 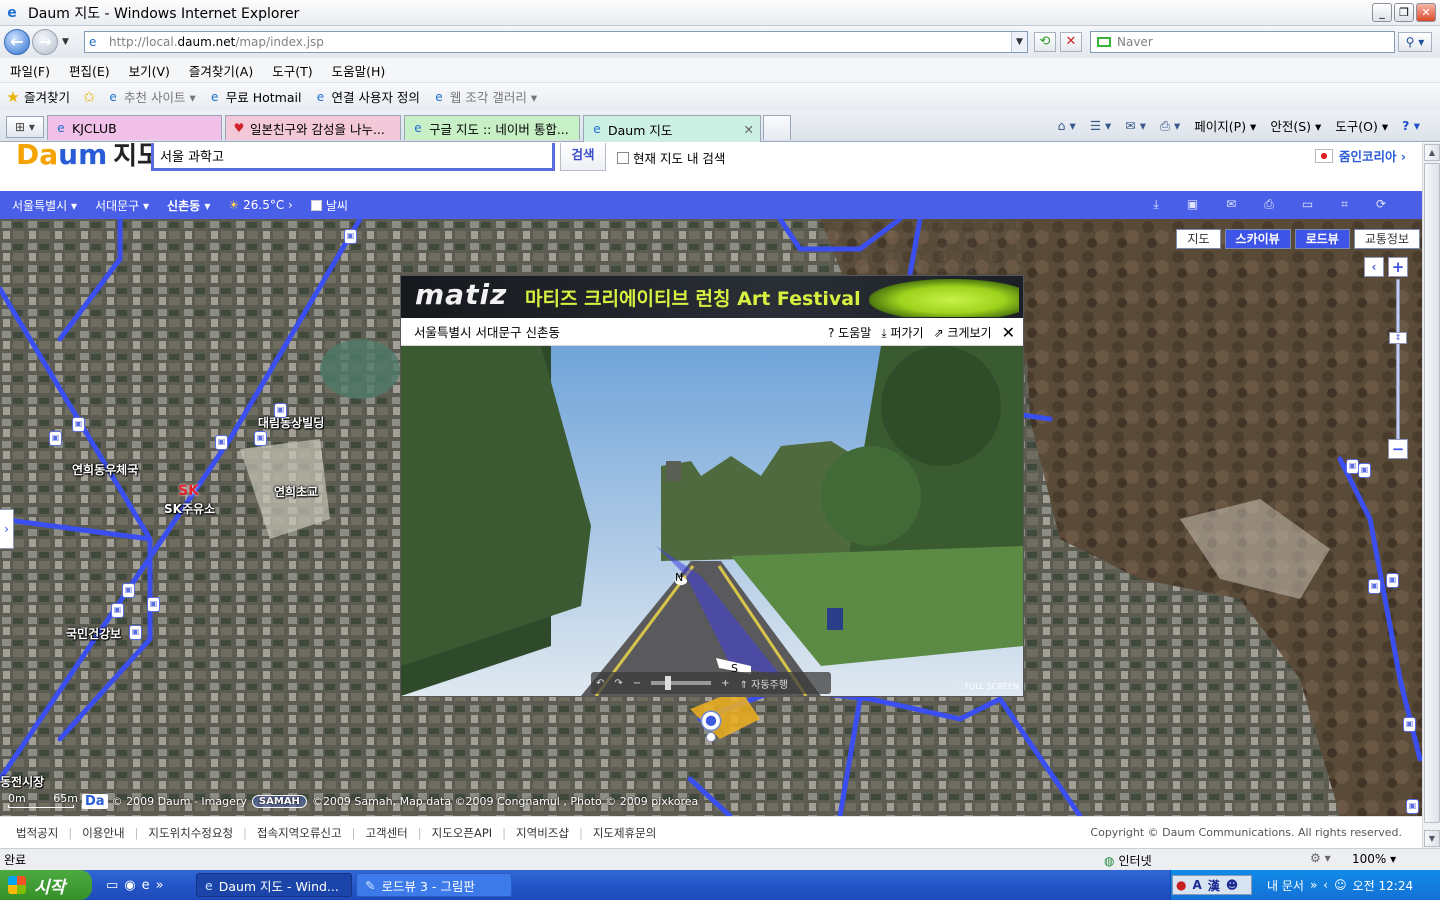 I want to click on weather-info: ☀ 26.5°C ›, so click(x=260, y=205).